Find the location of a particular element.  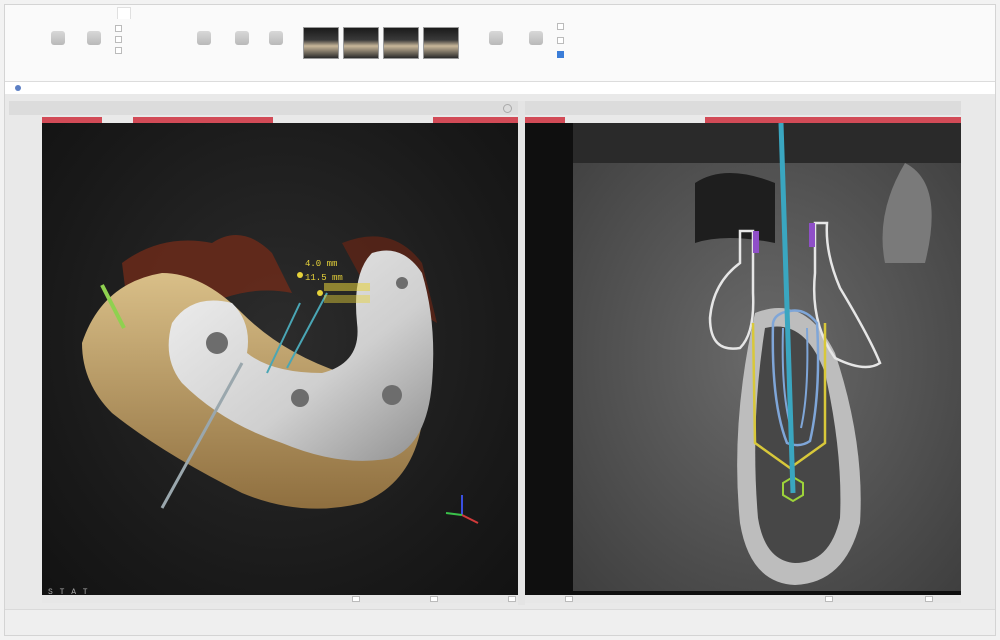

right-view-scrollbar is located at coordinates (743, 599).